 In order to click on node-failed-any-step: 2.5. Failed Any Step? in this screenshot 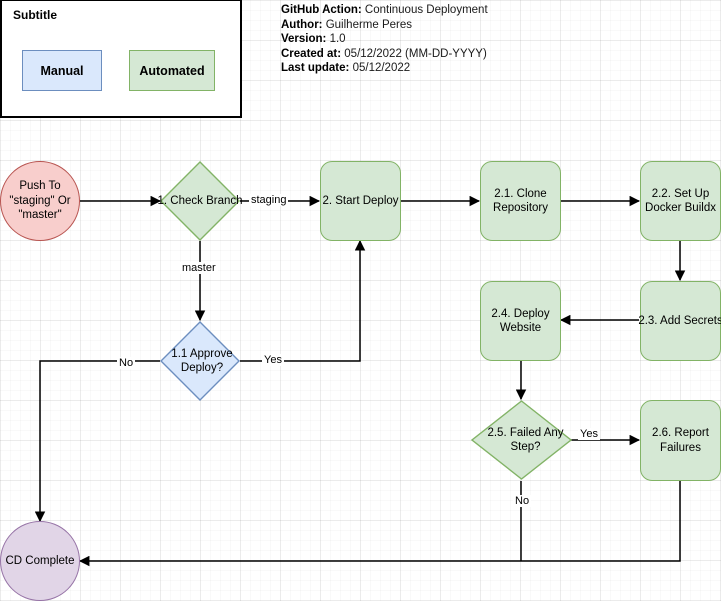, I will do `click(521, 440)`.